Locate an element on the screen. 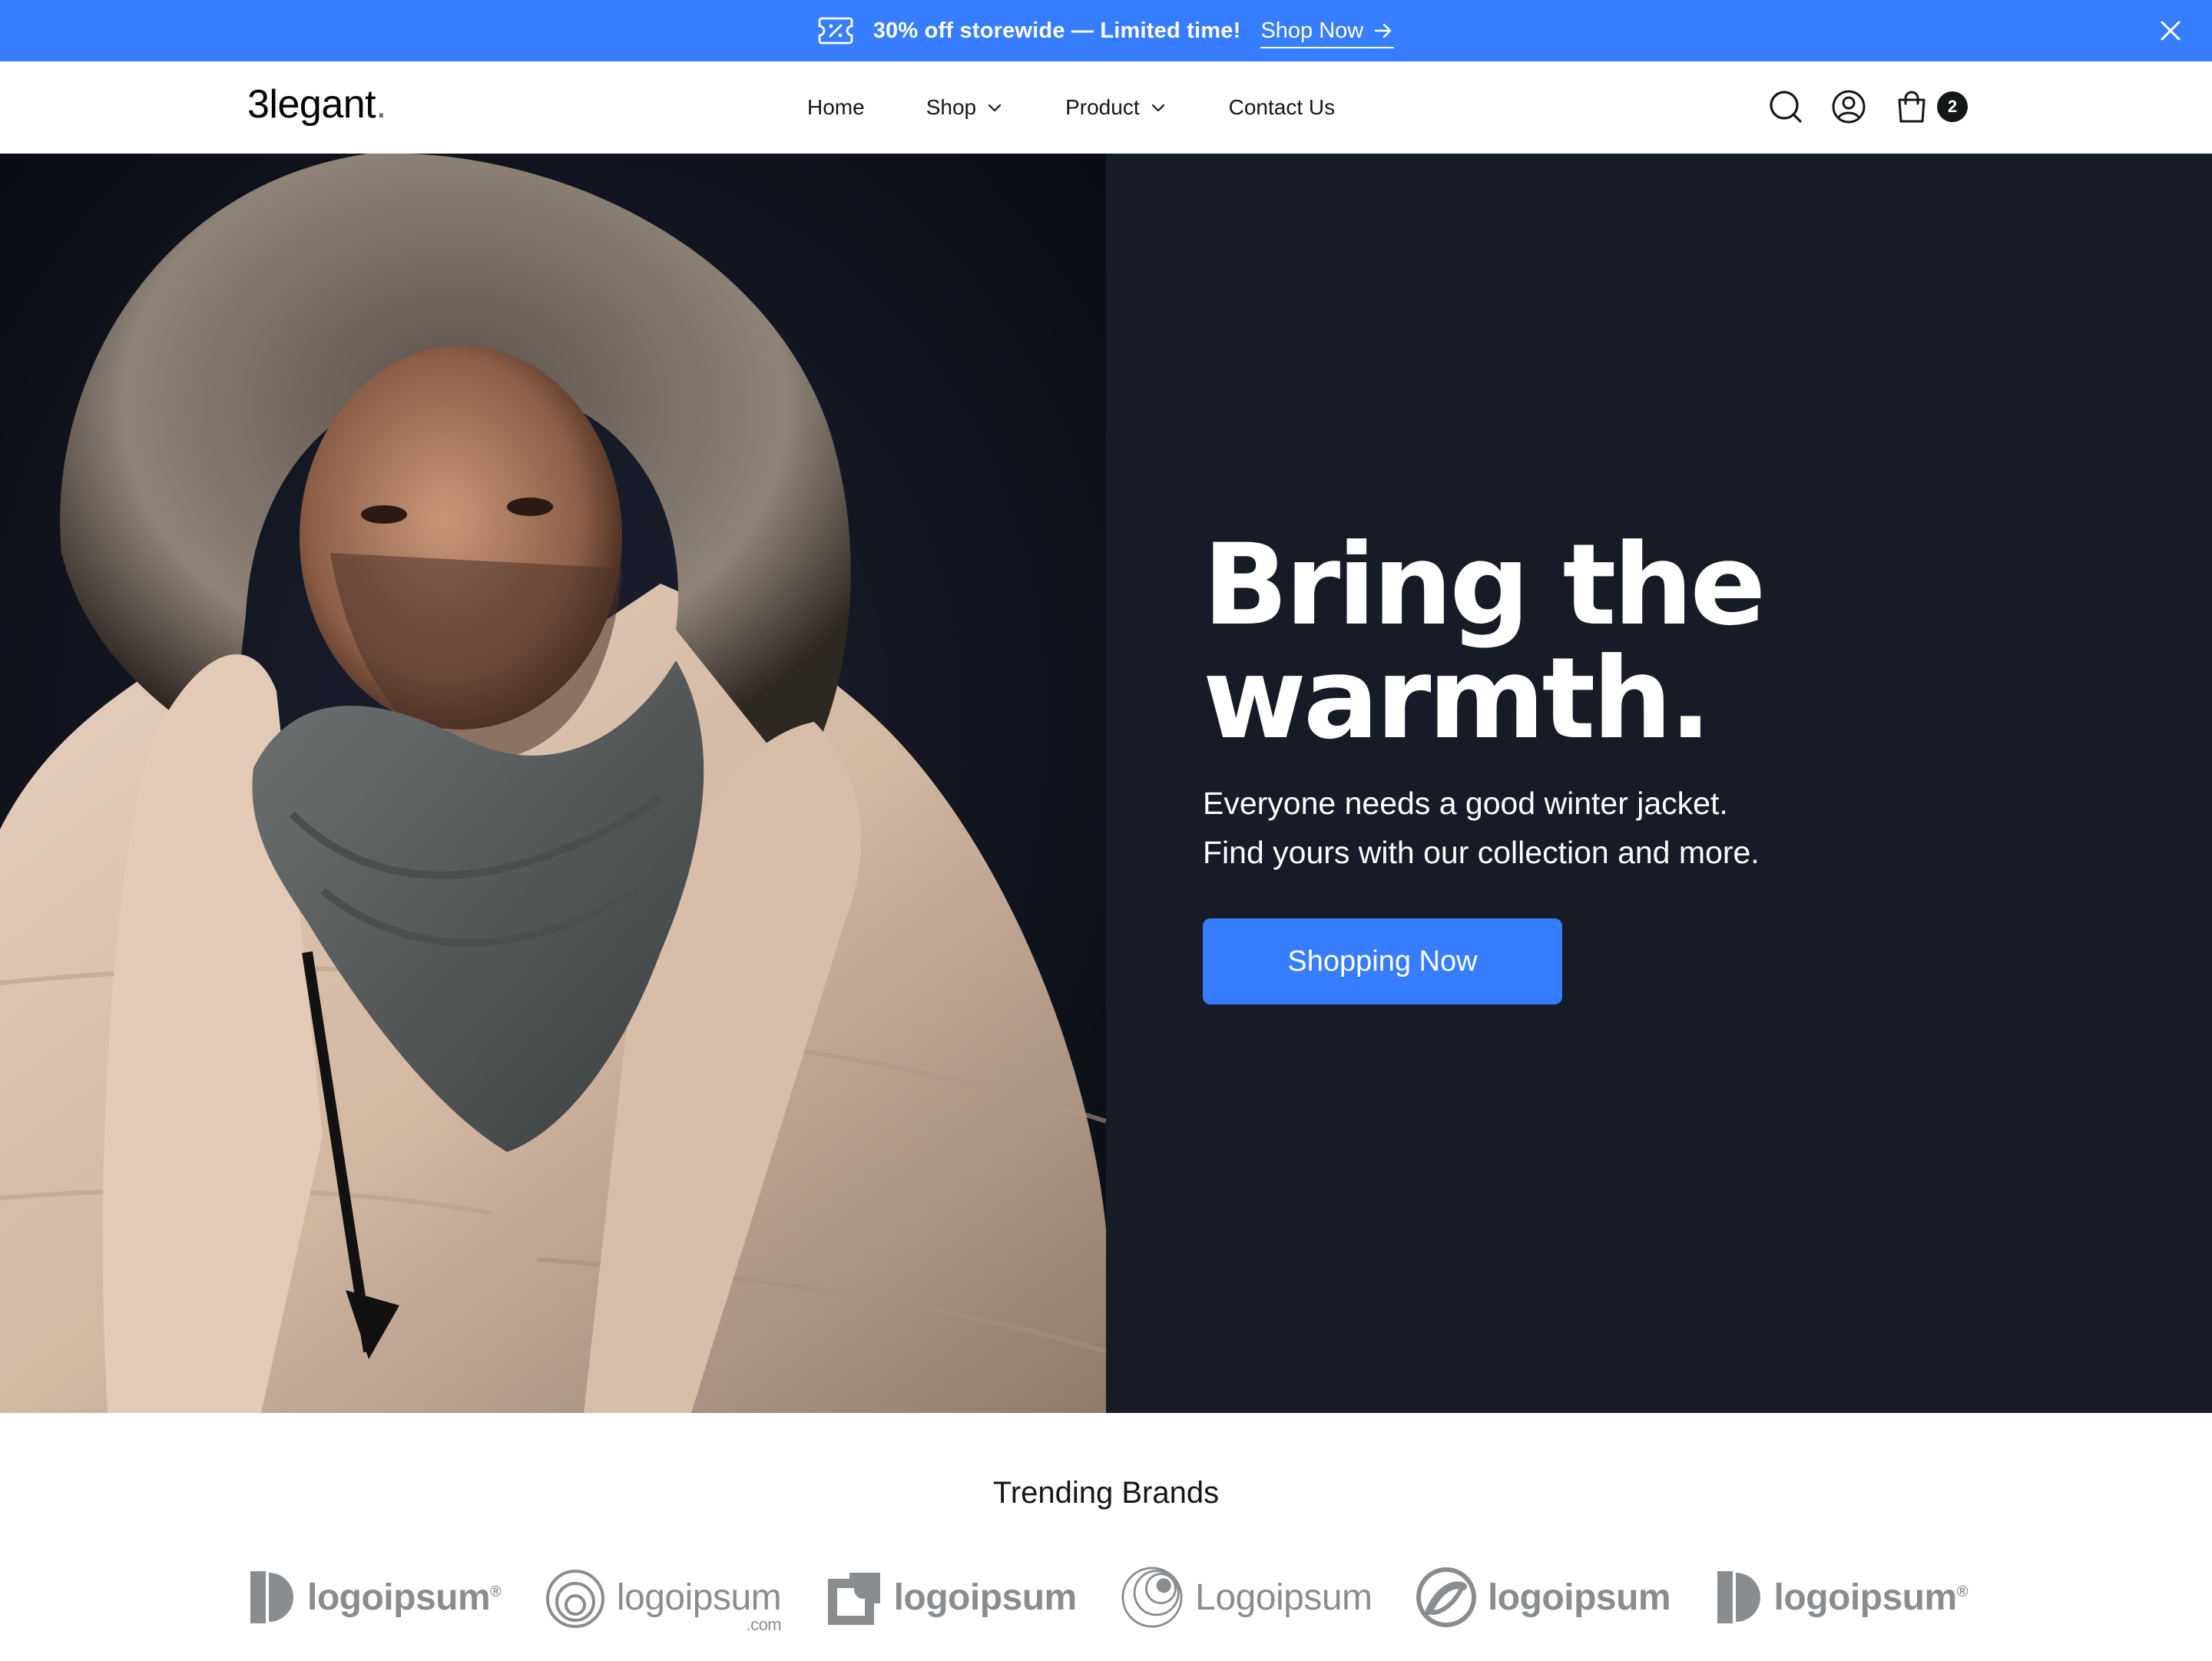  brand-logo-5: logoipsum is located at coordinates (1543, 1597).